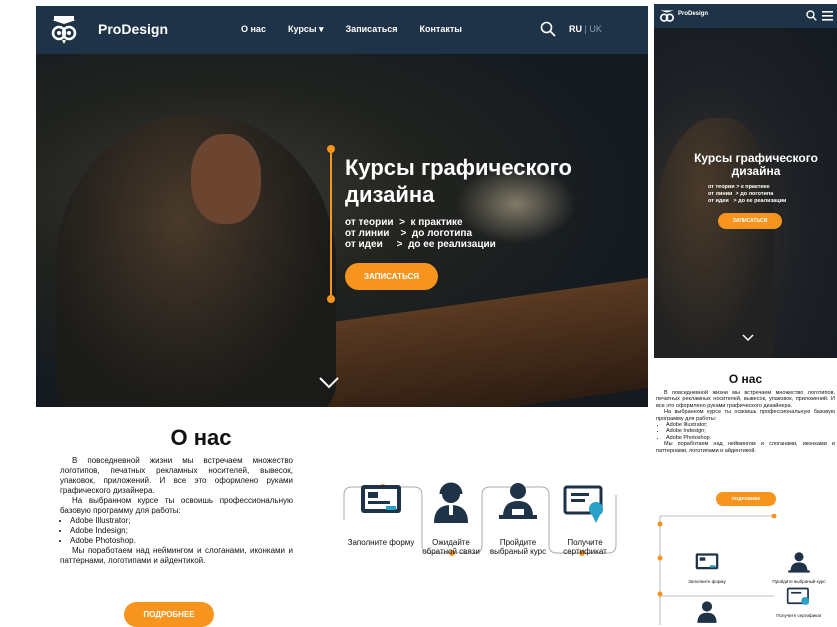  What do you see at coordinates (440, 29) in the screenshot?
I see `nav-item-contacts: Контакты` at bounding box center [440, 29].